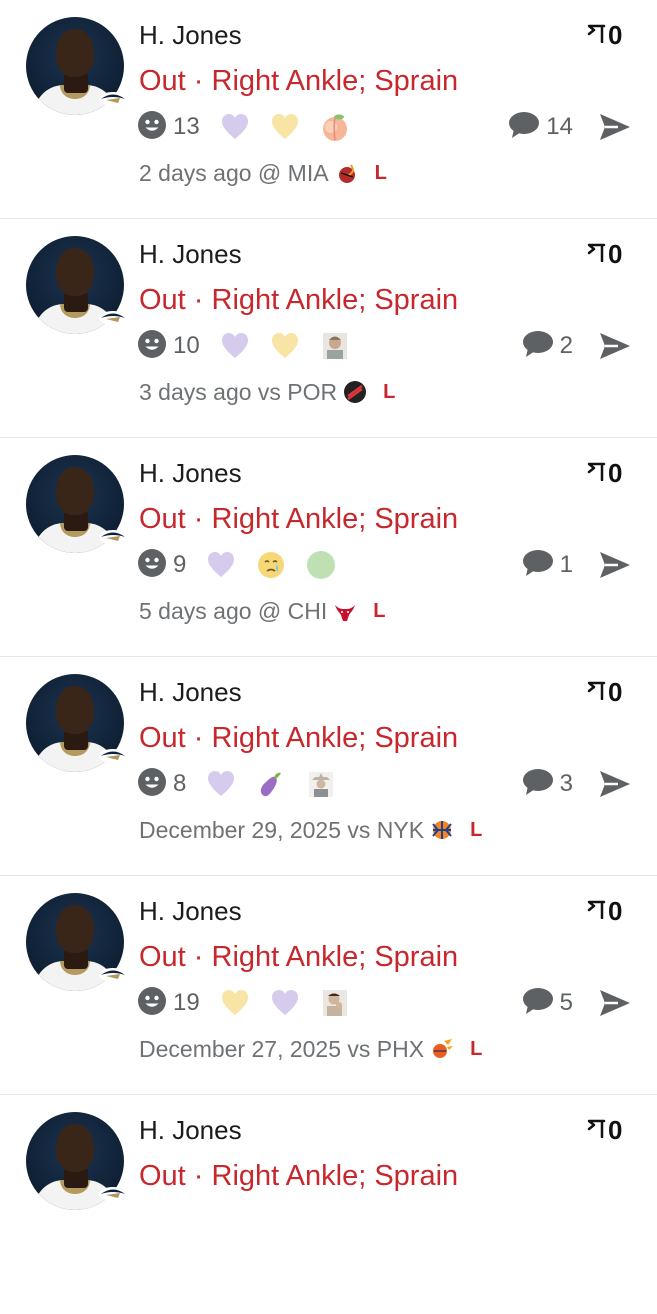  I want to click on post-time: 5 days ago, so click(195, 610).